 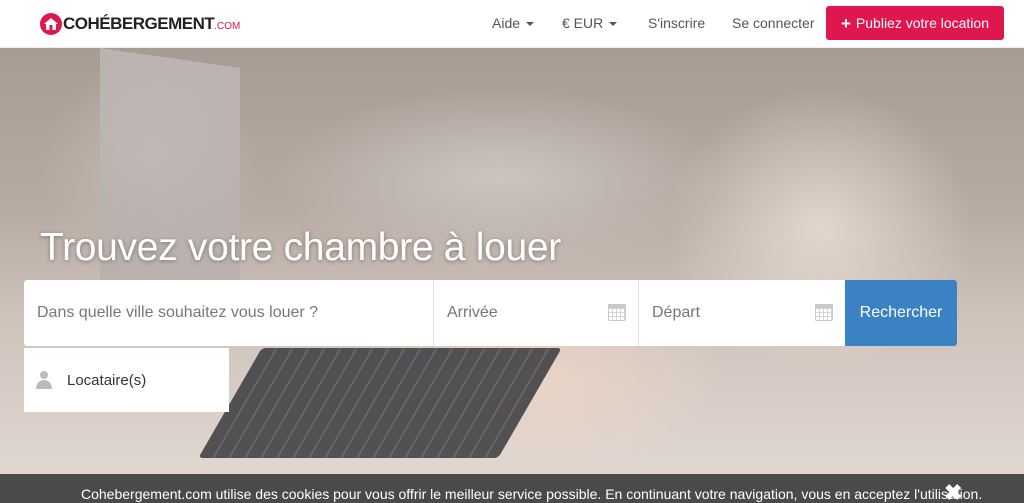 I want to click on signup-link: S'inscrire, so click(x=676, y=23).